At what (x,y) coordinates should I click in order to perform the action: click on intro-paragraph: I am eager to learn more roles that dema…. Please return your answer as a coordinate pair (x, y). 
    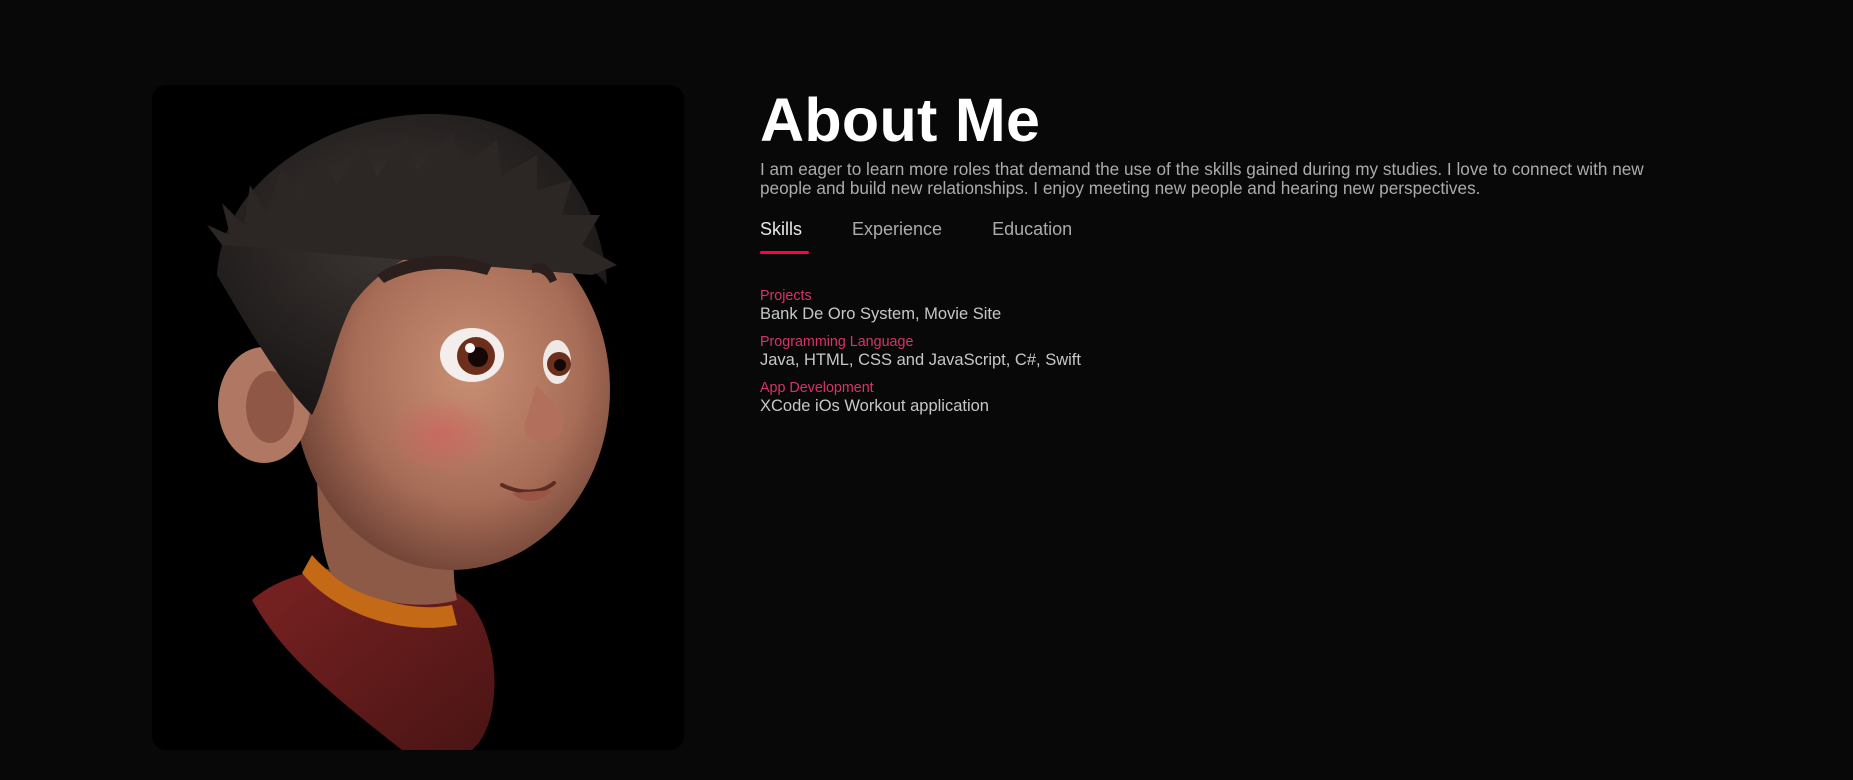
    Looking at the image, I should click on (1202, 178).